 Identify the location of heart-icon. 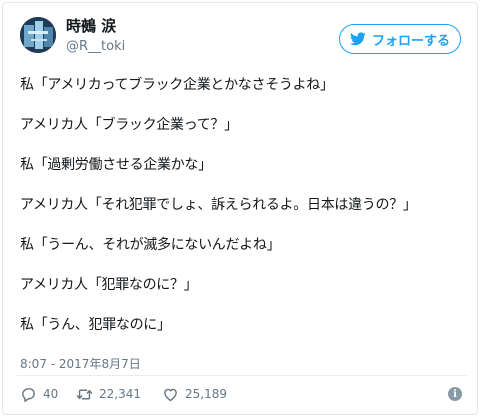
(170, 394).